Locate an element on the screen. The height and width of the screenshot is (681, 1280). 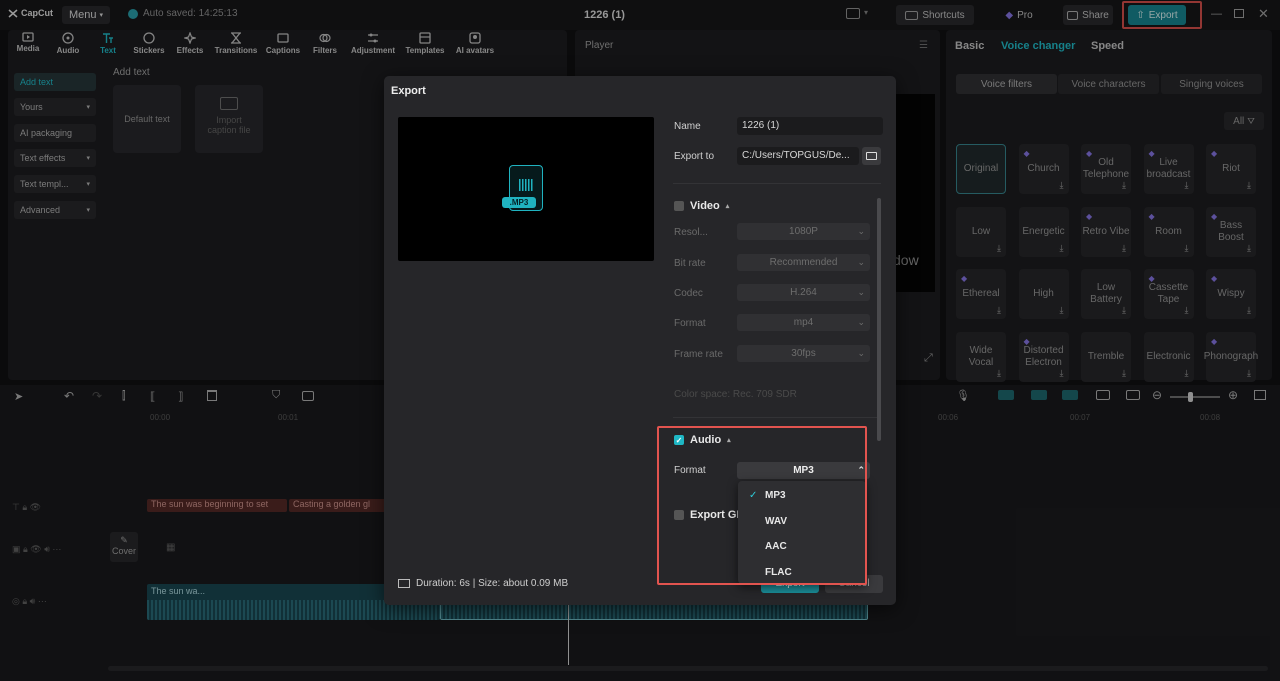
color-space-text: Color space: Rec. 709 SDR is located at coordinates (735, 394).